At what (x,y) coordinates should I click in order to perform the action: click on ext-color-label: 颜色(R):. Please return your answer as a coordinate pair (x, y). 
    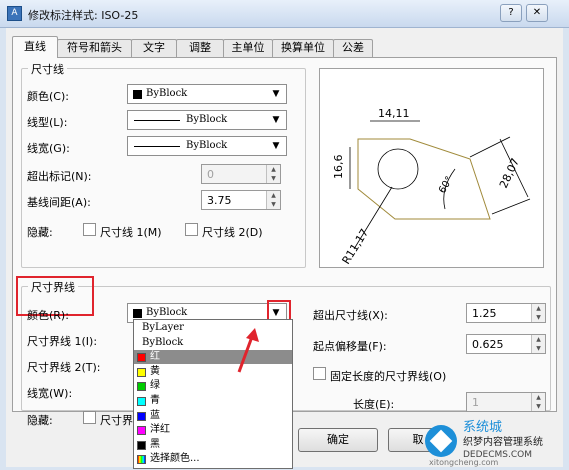
    Looking at the image, I should click on (48, 315).